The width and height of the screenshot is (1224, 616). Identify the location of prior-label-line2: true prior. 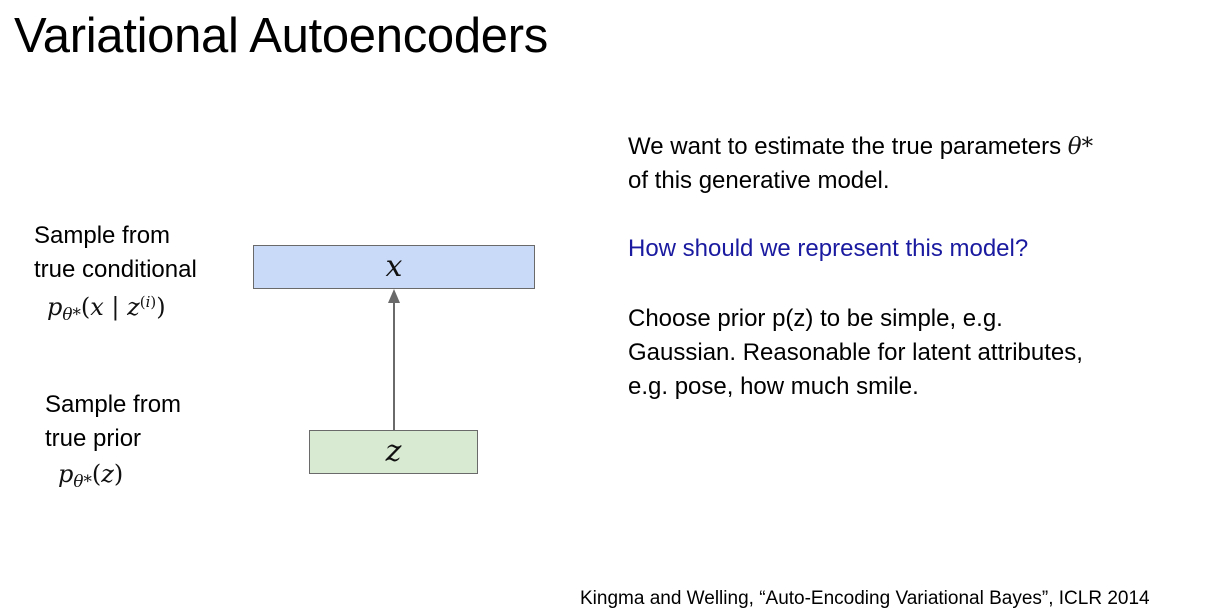
(93, 438).